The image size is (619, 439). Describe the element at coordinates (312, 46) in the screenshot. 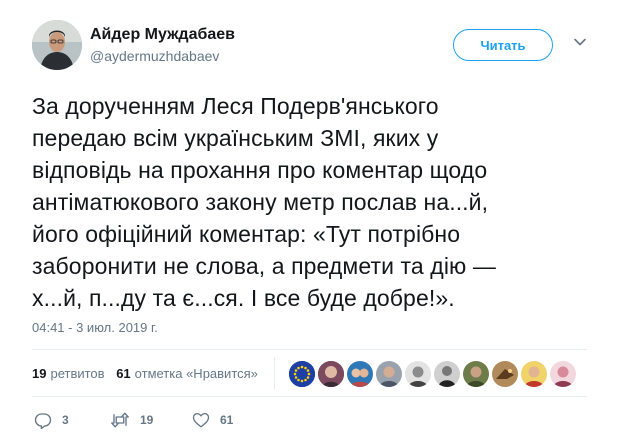

I see `tweet-header: Айдер Муждабаев @aydermuzhdabaev Читать` at that location.